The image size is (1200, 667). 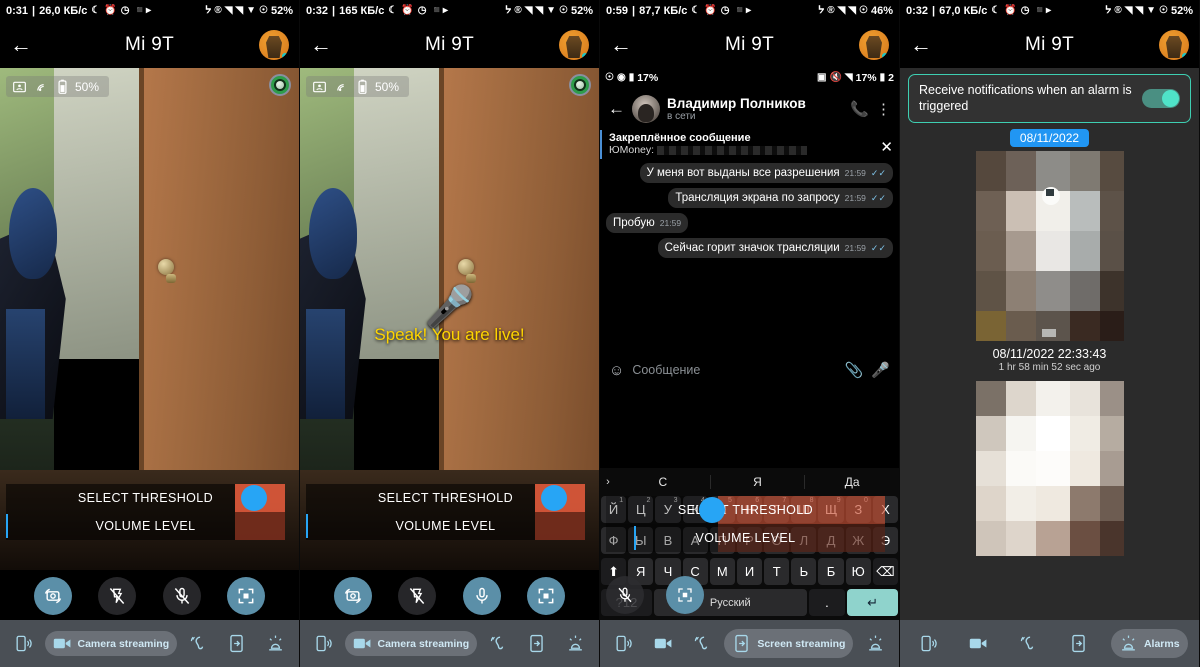 I want to click on mic-on-button, so click(x=481, y=596).